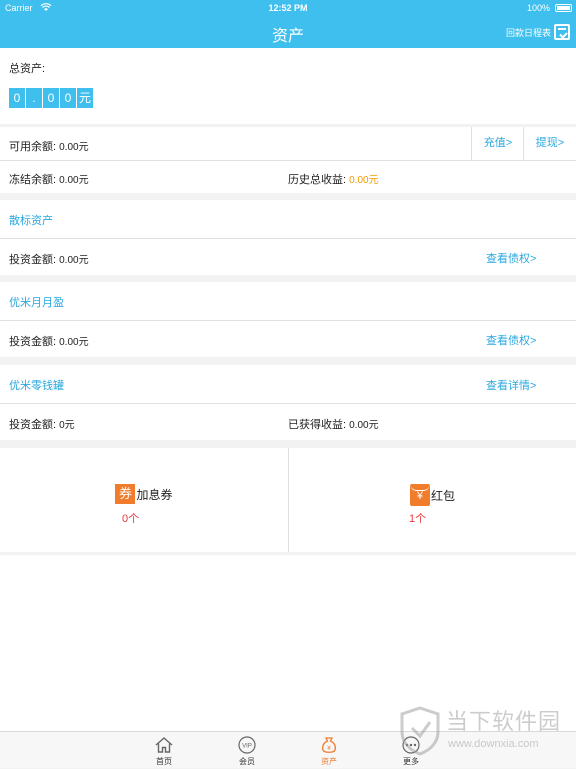  What do you see at coordinates (33, 180) in the screenshot?
I see `frozen-balance-label: 冻结余额:` at bounding box center [33, 180].